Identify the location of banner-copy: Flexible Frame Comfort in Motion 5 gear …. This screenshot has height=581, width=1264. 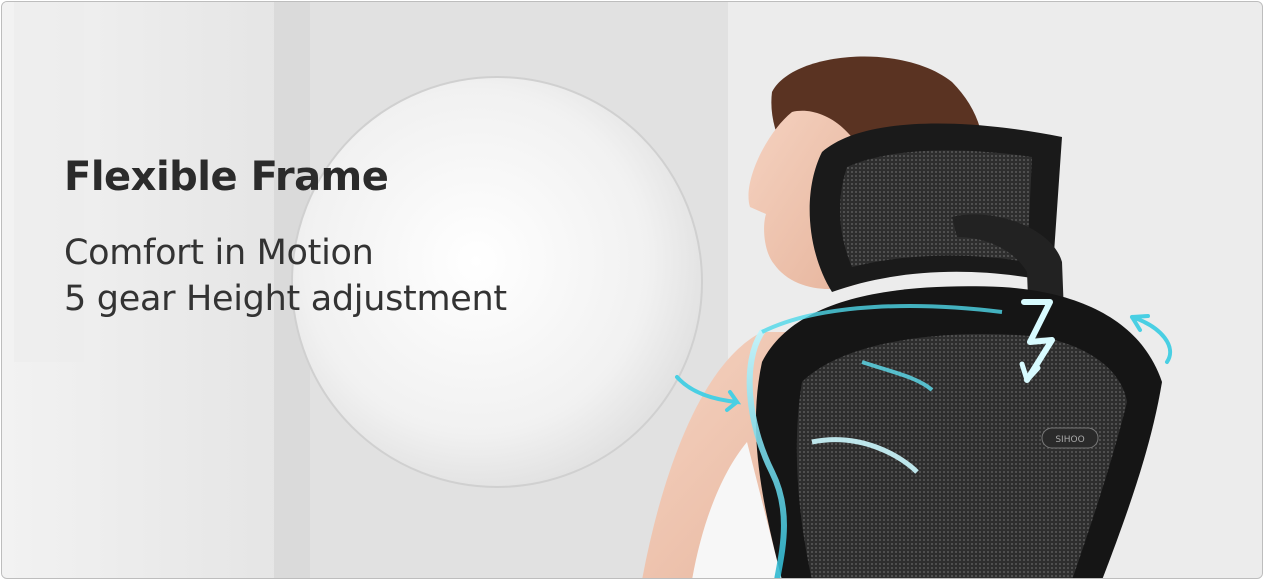
(285, 236).